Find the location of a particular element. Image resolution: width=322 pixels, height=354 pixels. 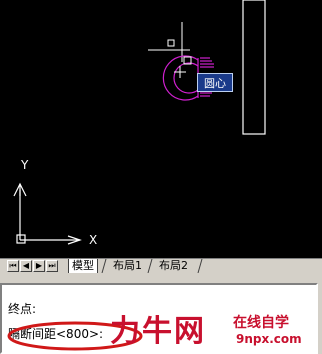

command-history-line: 终点: is located at coordinates (22, 309).